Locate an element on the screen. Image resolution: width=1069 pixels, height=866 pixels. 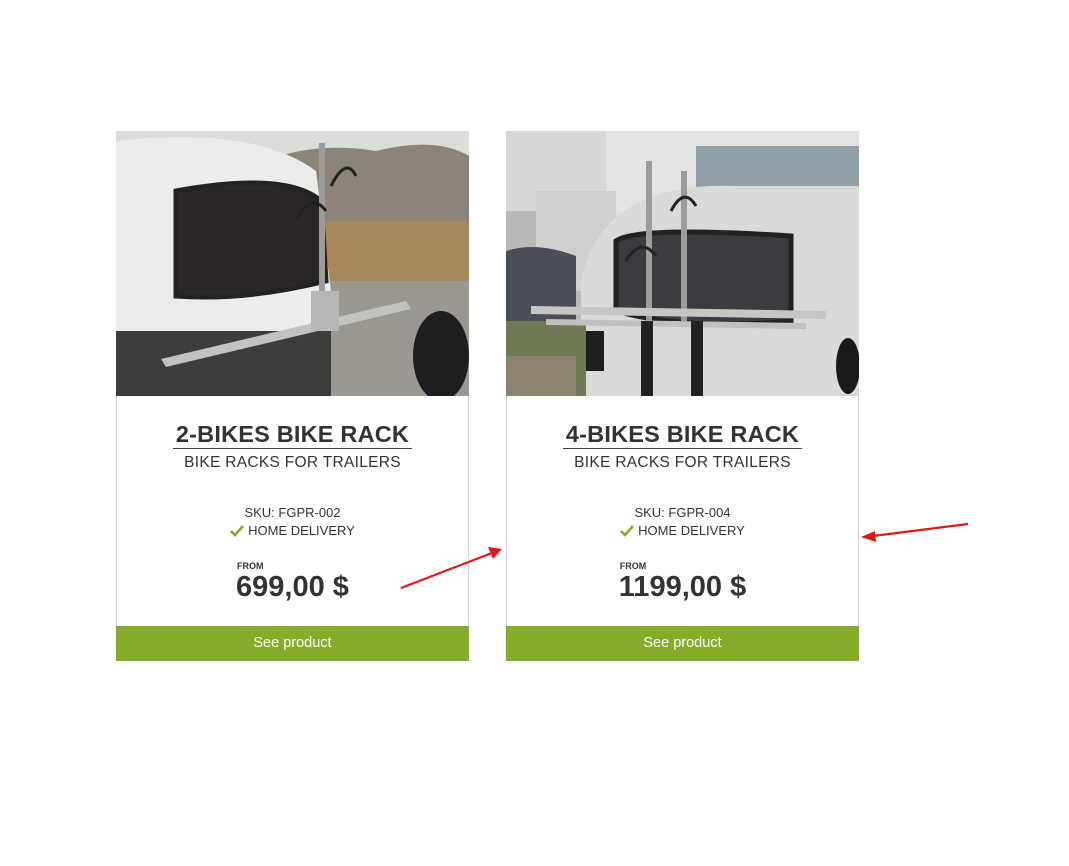
product-price: 1199,00 $ is located at coordinates (682, 587).